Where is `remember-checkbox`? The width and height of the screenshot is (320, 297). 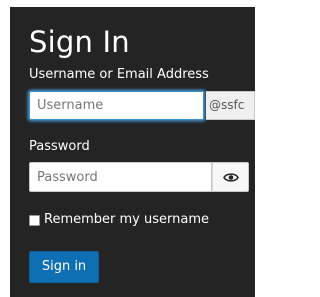
remember-checkbox is located at coordinates (34, 220).